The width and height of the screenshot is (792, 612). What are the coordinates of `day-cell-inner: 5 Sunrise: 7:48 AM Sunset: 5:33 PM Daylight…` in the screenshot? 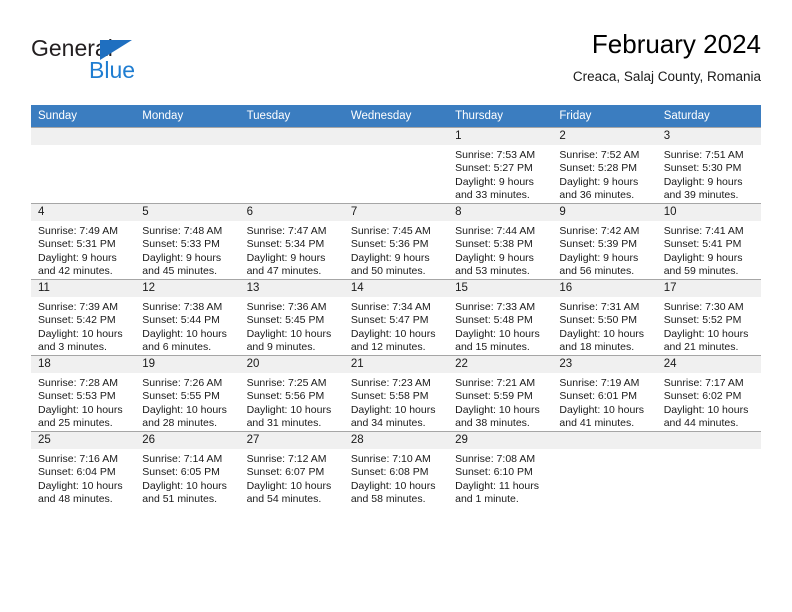 It's located at (187, 241).